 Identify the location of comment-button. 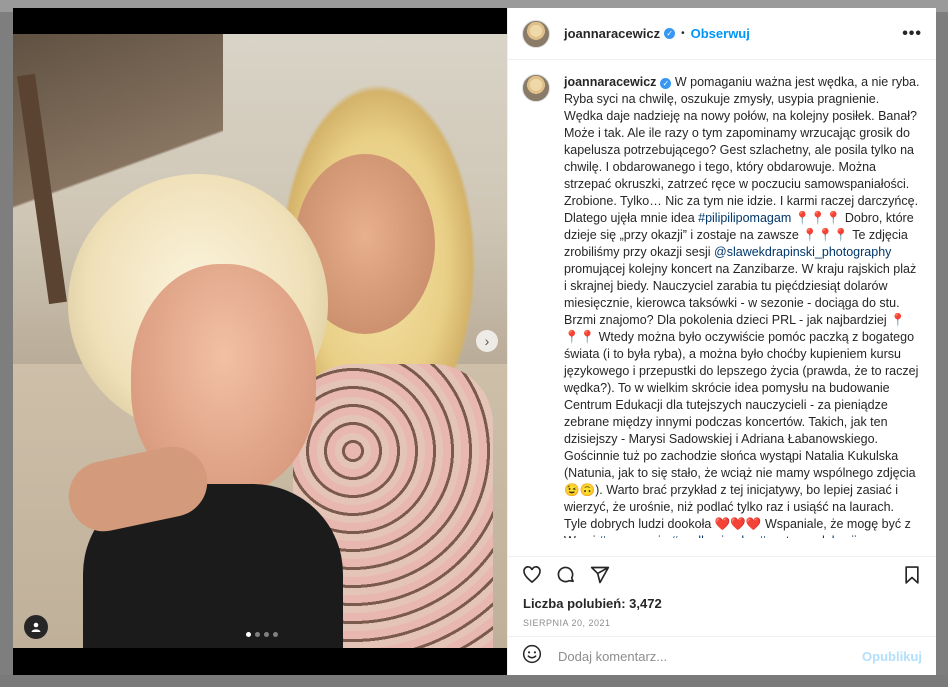
(566, 575).